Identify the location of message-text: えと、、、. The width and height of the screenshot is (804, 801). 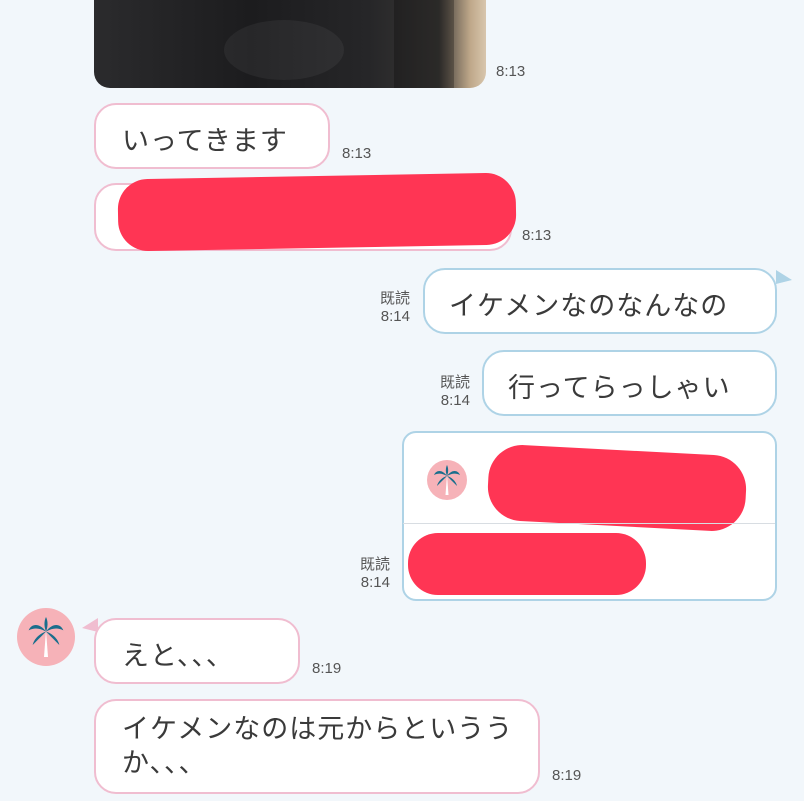
(178, 656).